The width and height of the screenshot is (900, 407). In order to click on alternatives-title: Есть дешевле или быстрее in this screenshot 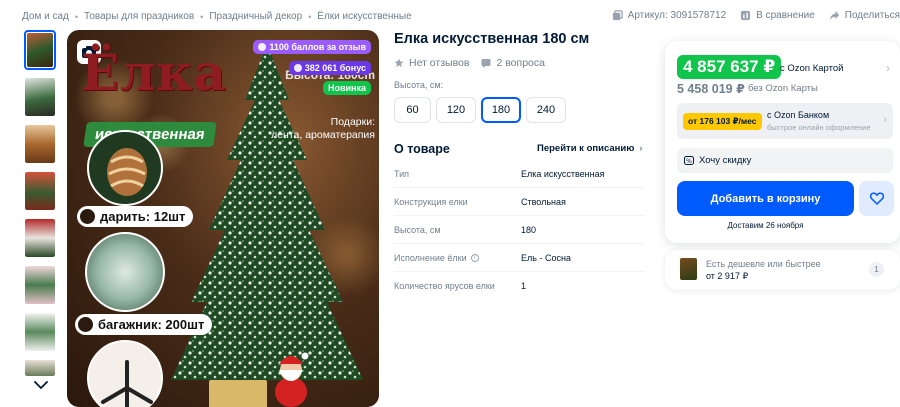, I will do `click(763, 264)`.